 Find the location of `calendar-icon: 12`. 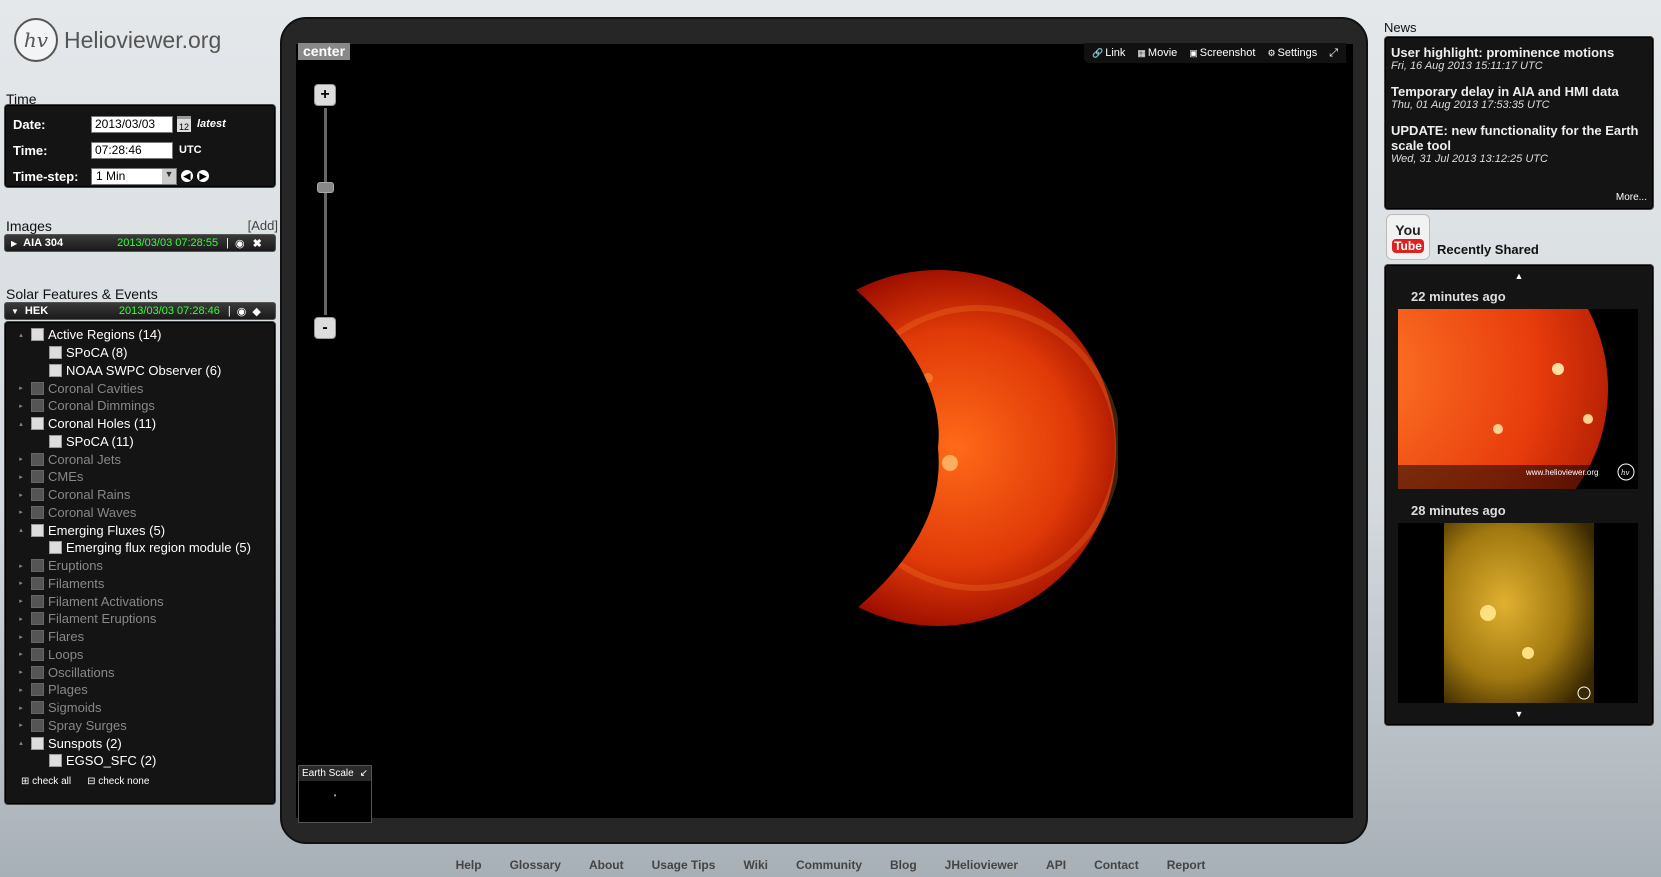

calendar-icon: 12 is located at coordinates (184, 124).